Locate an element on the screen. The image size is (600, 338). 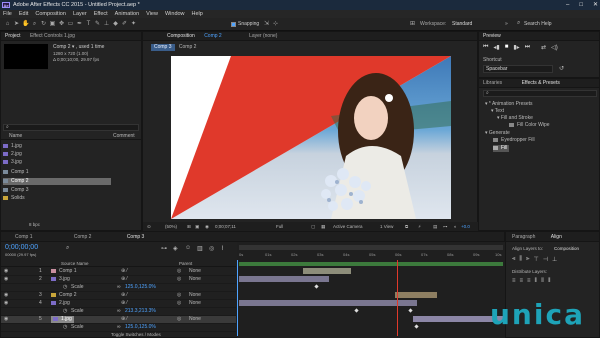
audio-icon: ◁) is located at coordinates (554, 47).